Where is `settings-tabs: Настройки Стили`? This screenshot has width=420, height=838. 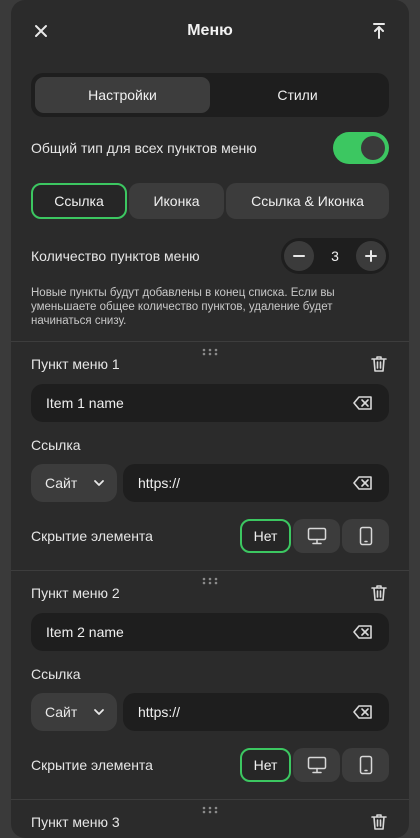 settings-tabs: Настройки Стили is located at coordinates (210, 95).